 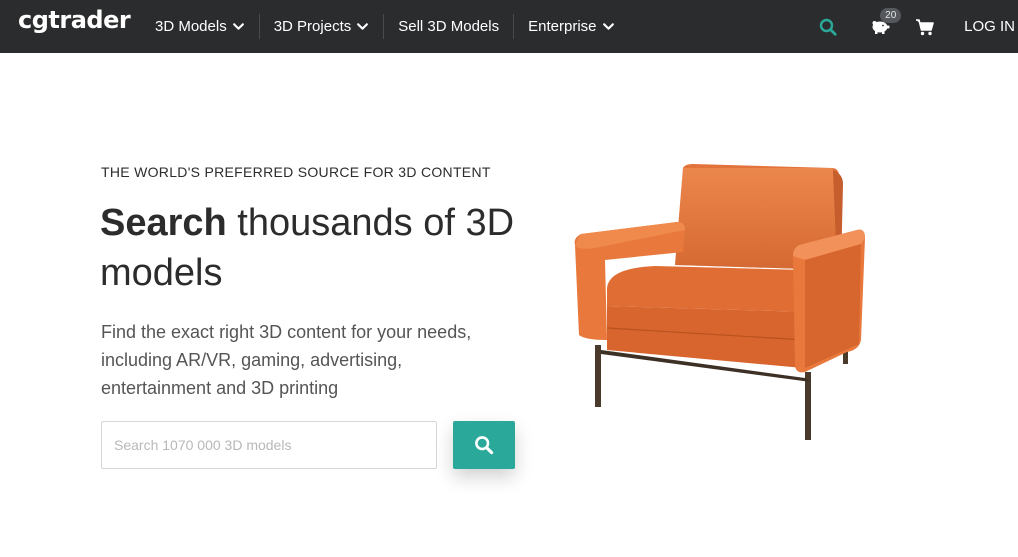 What do you see at coordinates (320, 248) in the screenshot?
I see `hero-headline: Search thousands of 3D models` at bounding box center [320, 248].